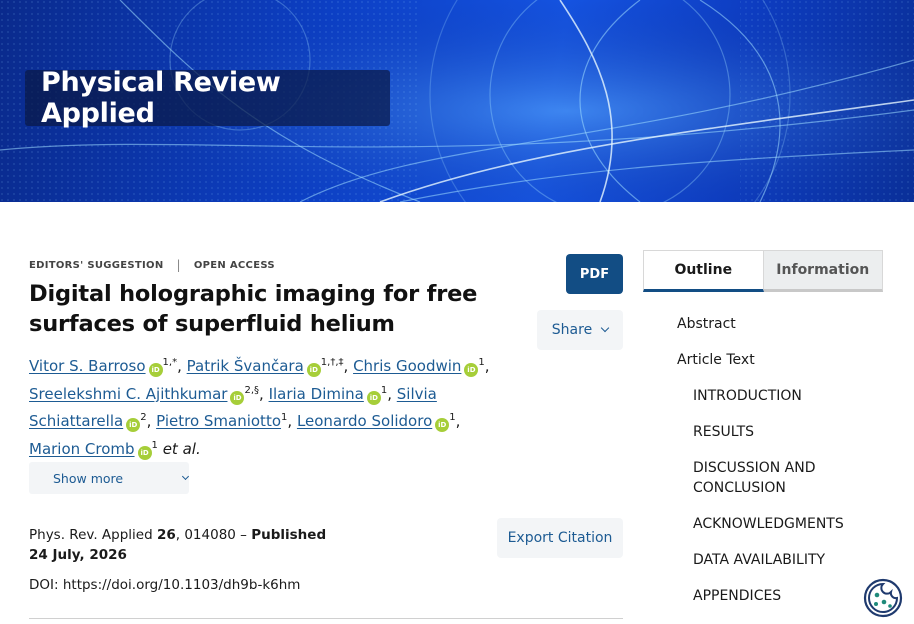  Describe the element at coordinates (88, 478) in the screenshot. I see `show-more-label: Show more` at that location.